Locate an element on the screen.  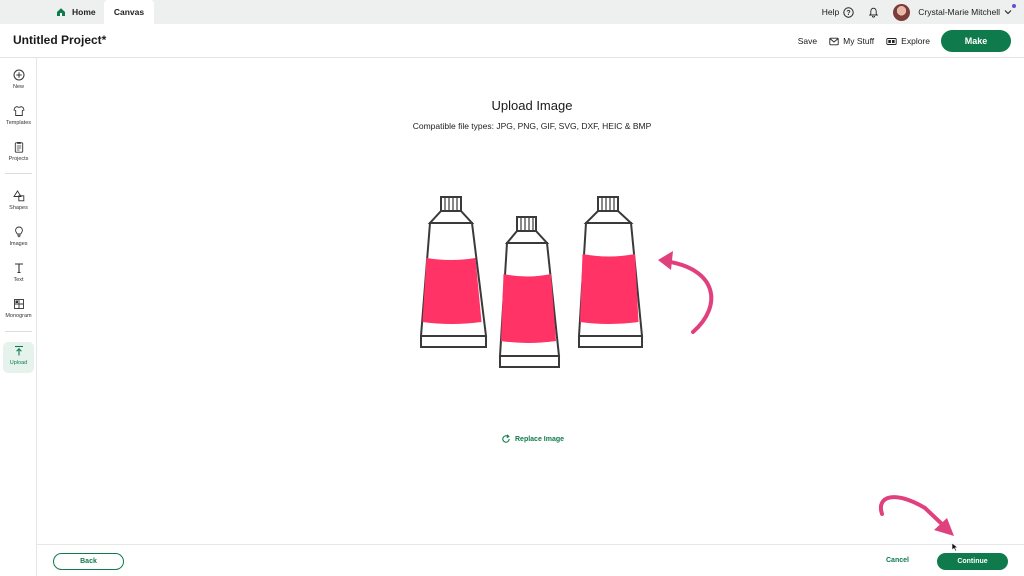
monogram-icon is located at coordinates (18, 304).